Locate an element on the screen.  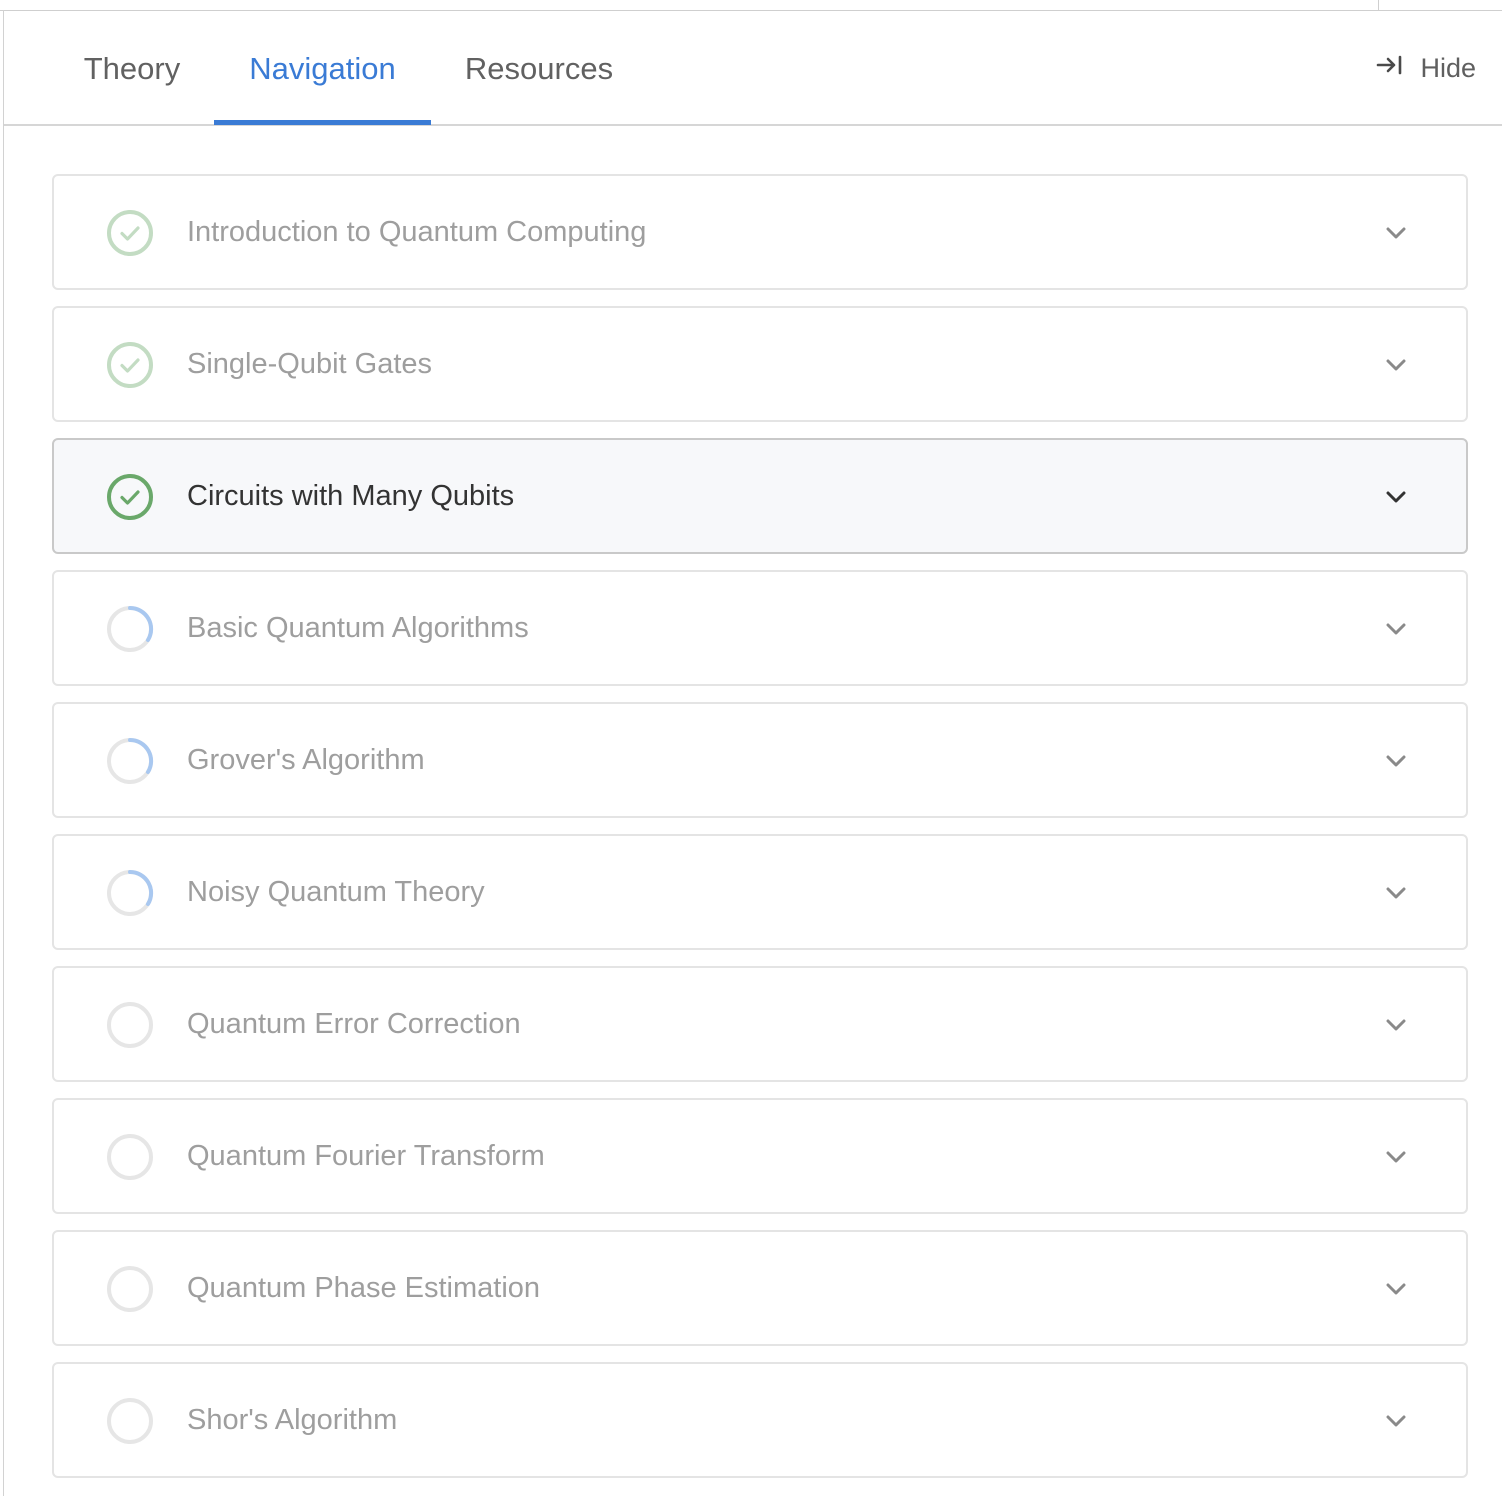
module-item: Noisy Quantum Theory is located at coordinates (760, 892).